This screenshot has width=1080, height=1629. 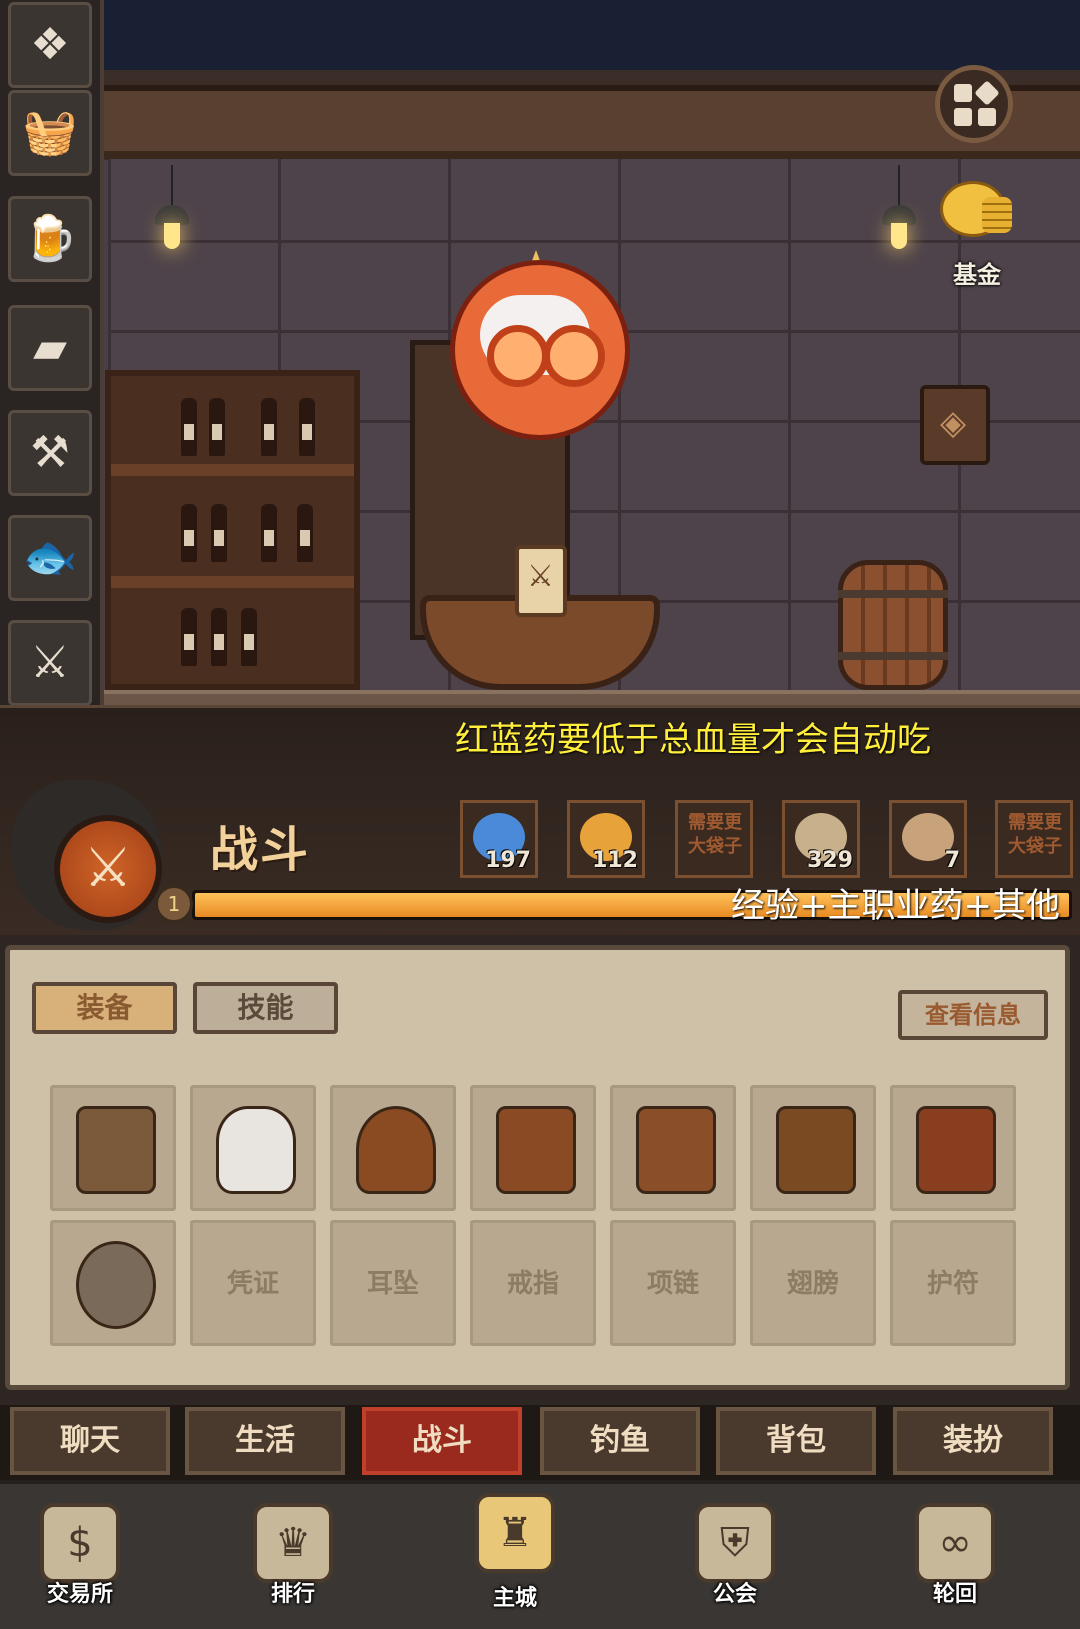 I want to click on nav-castle: ♜ 主城, so click(x=515, y=1549).